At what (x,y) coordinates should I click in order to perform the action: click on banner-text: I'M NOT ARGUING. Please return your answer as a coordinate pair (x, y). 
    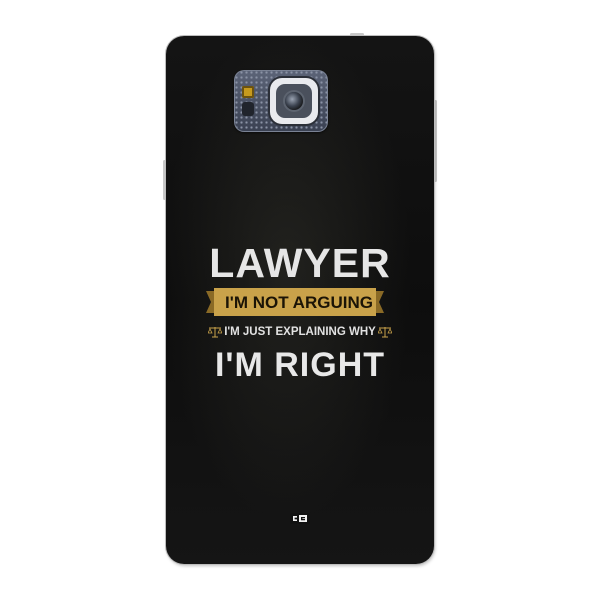
    Looking at the image, I should click on (299, 302).